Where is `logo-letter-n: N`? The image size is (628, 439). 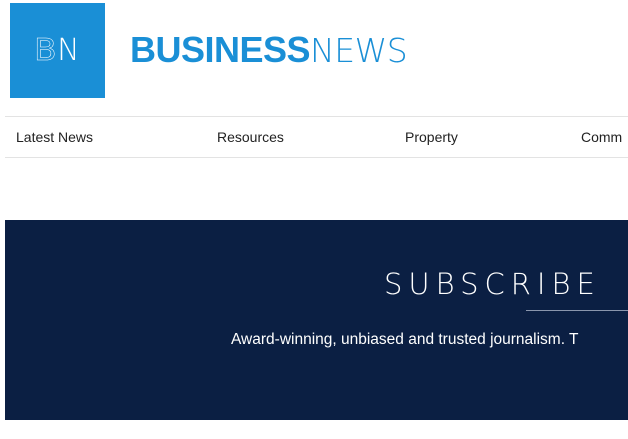
logo-letter-n: N is located at coordinates (68, 50).